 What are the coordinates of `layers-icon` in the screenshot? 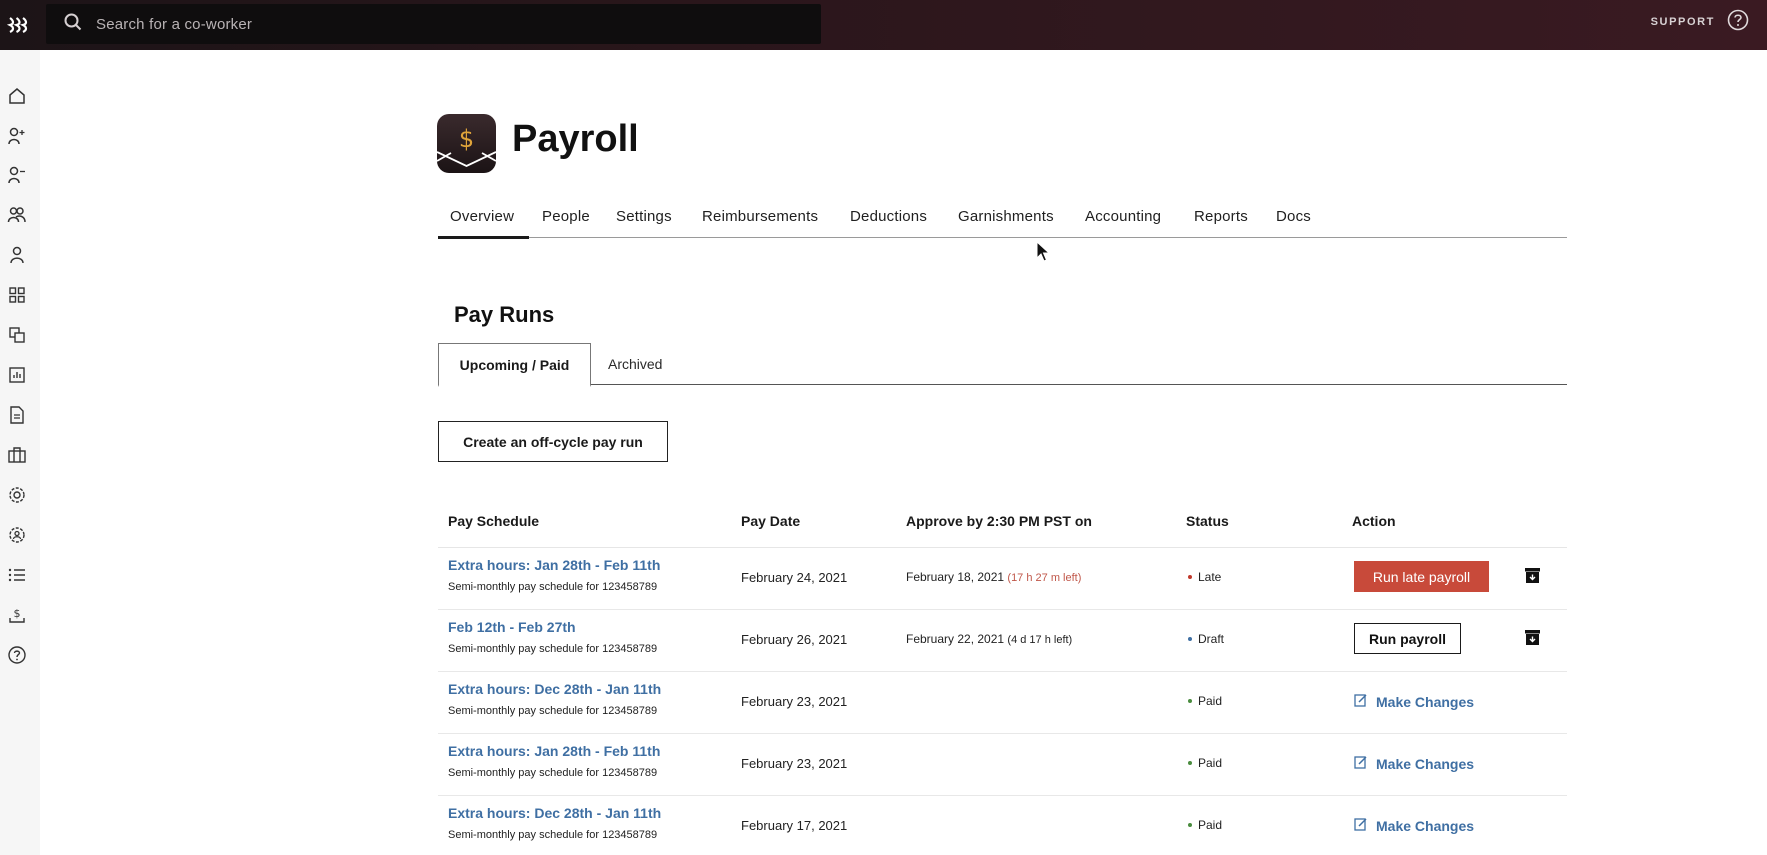 It's located at (17, 335).